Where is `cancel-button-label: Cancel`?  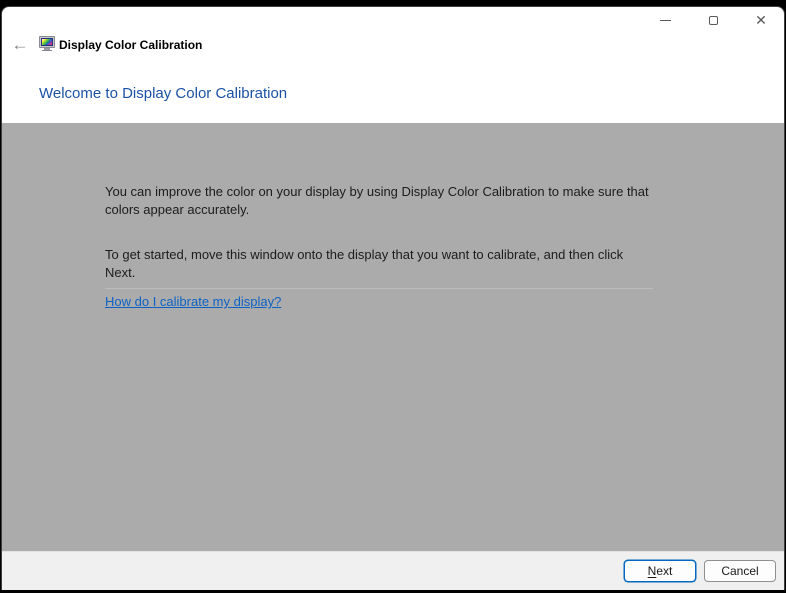
cancel-button-label: Cancel is located at coordinates (740, 571).